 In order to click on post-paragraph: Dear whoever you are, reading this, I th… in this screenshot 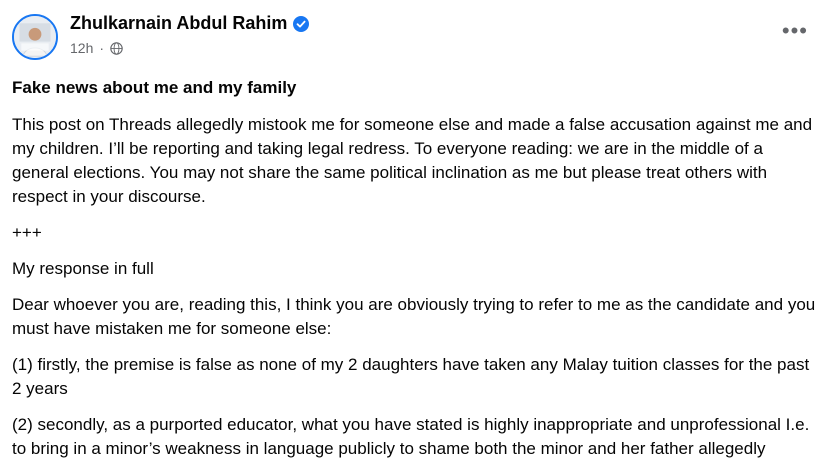, I will do `click(414, 316)`.